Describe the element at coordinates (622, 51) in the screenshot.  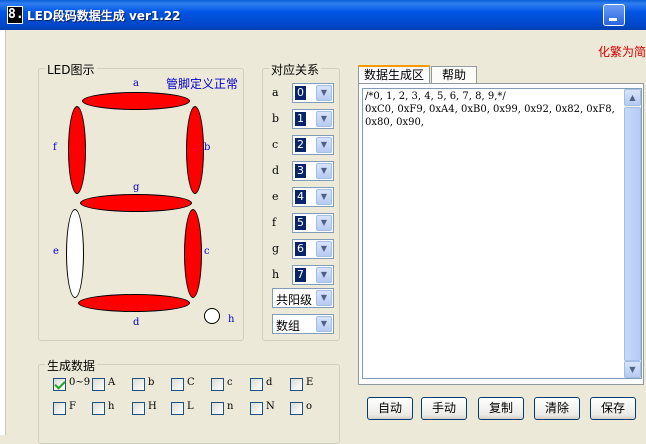
I see `simplify-link: 化繁为简` at that location.